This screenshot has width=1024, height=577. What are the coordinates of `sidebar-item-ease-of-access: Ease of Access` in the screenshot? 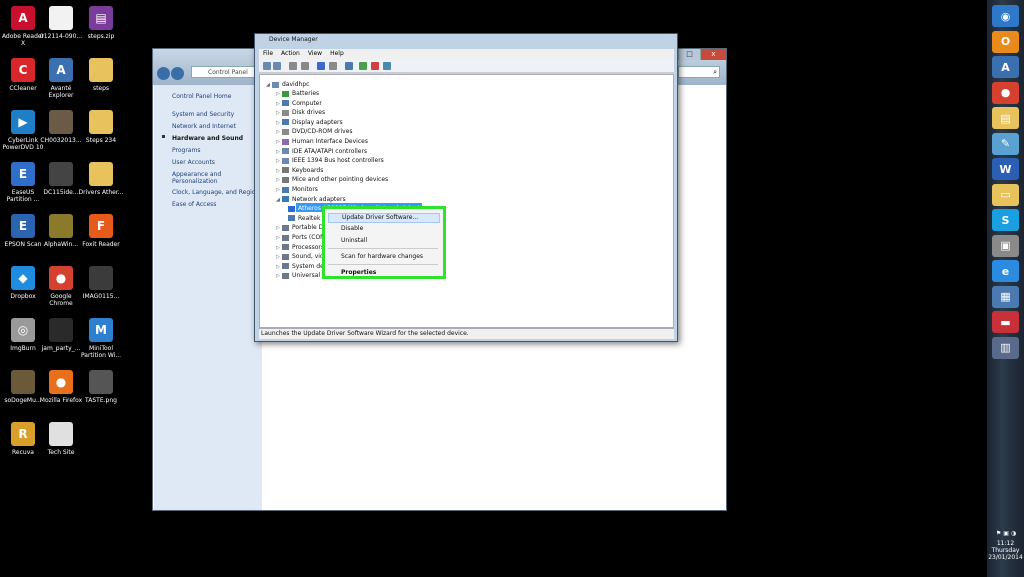 It's located at (217, 204).